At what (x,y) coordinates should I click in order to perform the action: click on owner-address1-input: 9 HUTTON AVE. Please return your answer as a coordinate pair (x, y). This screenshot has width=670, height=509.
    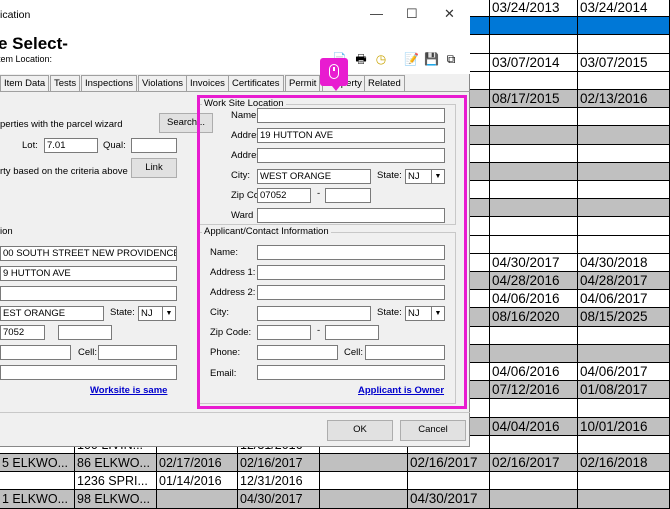
    Looking at the image, I should click on (88, 273).